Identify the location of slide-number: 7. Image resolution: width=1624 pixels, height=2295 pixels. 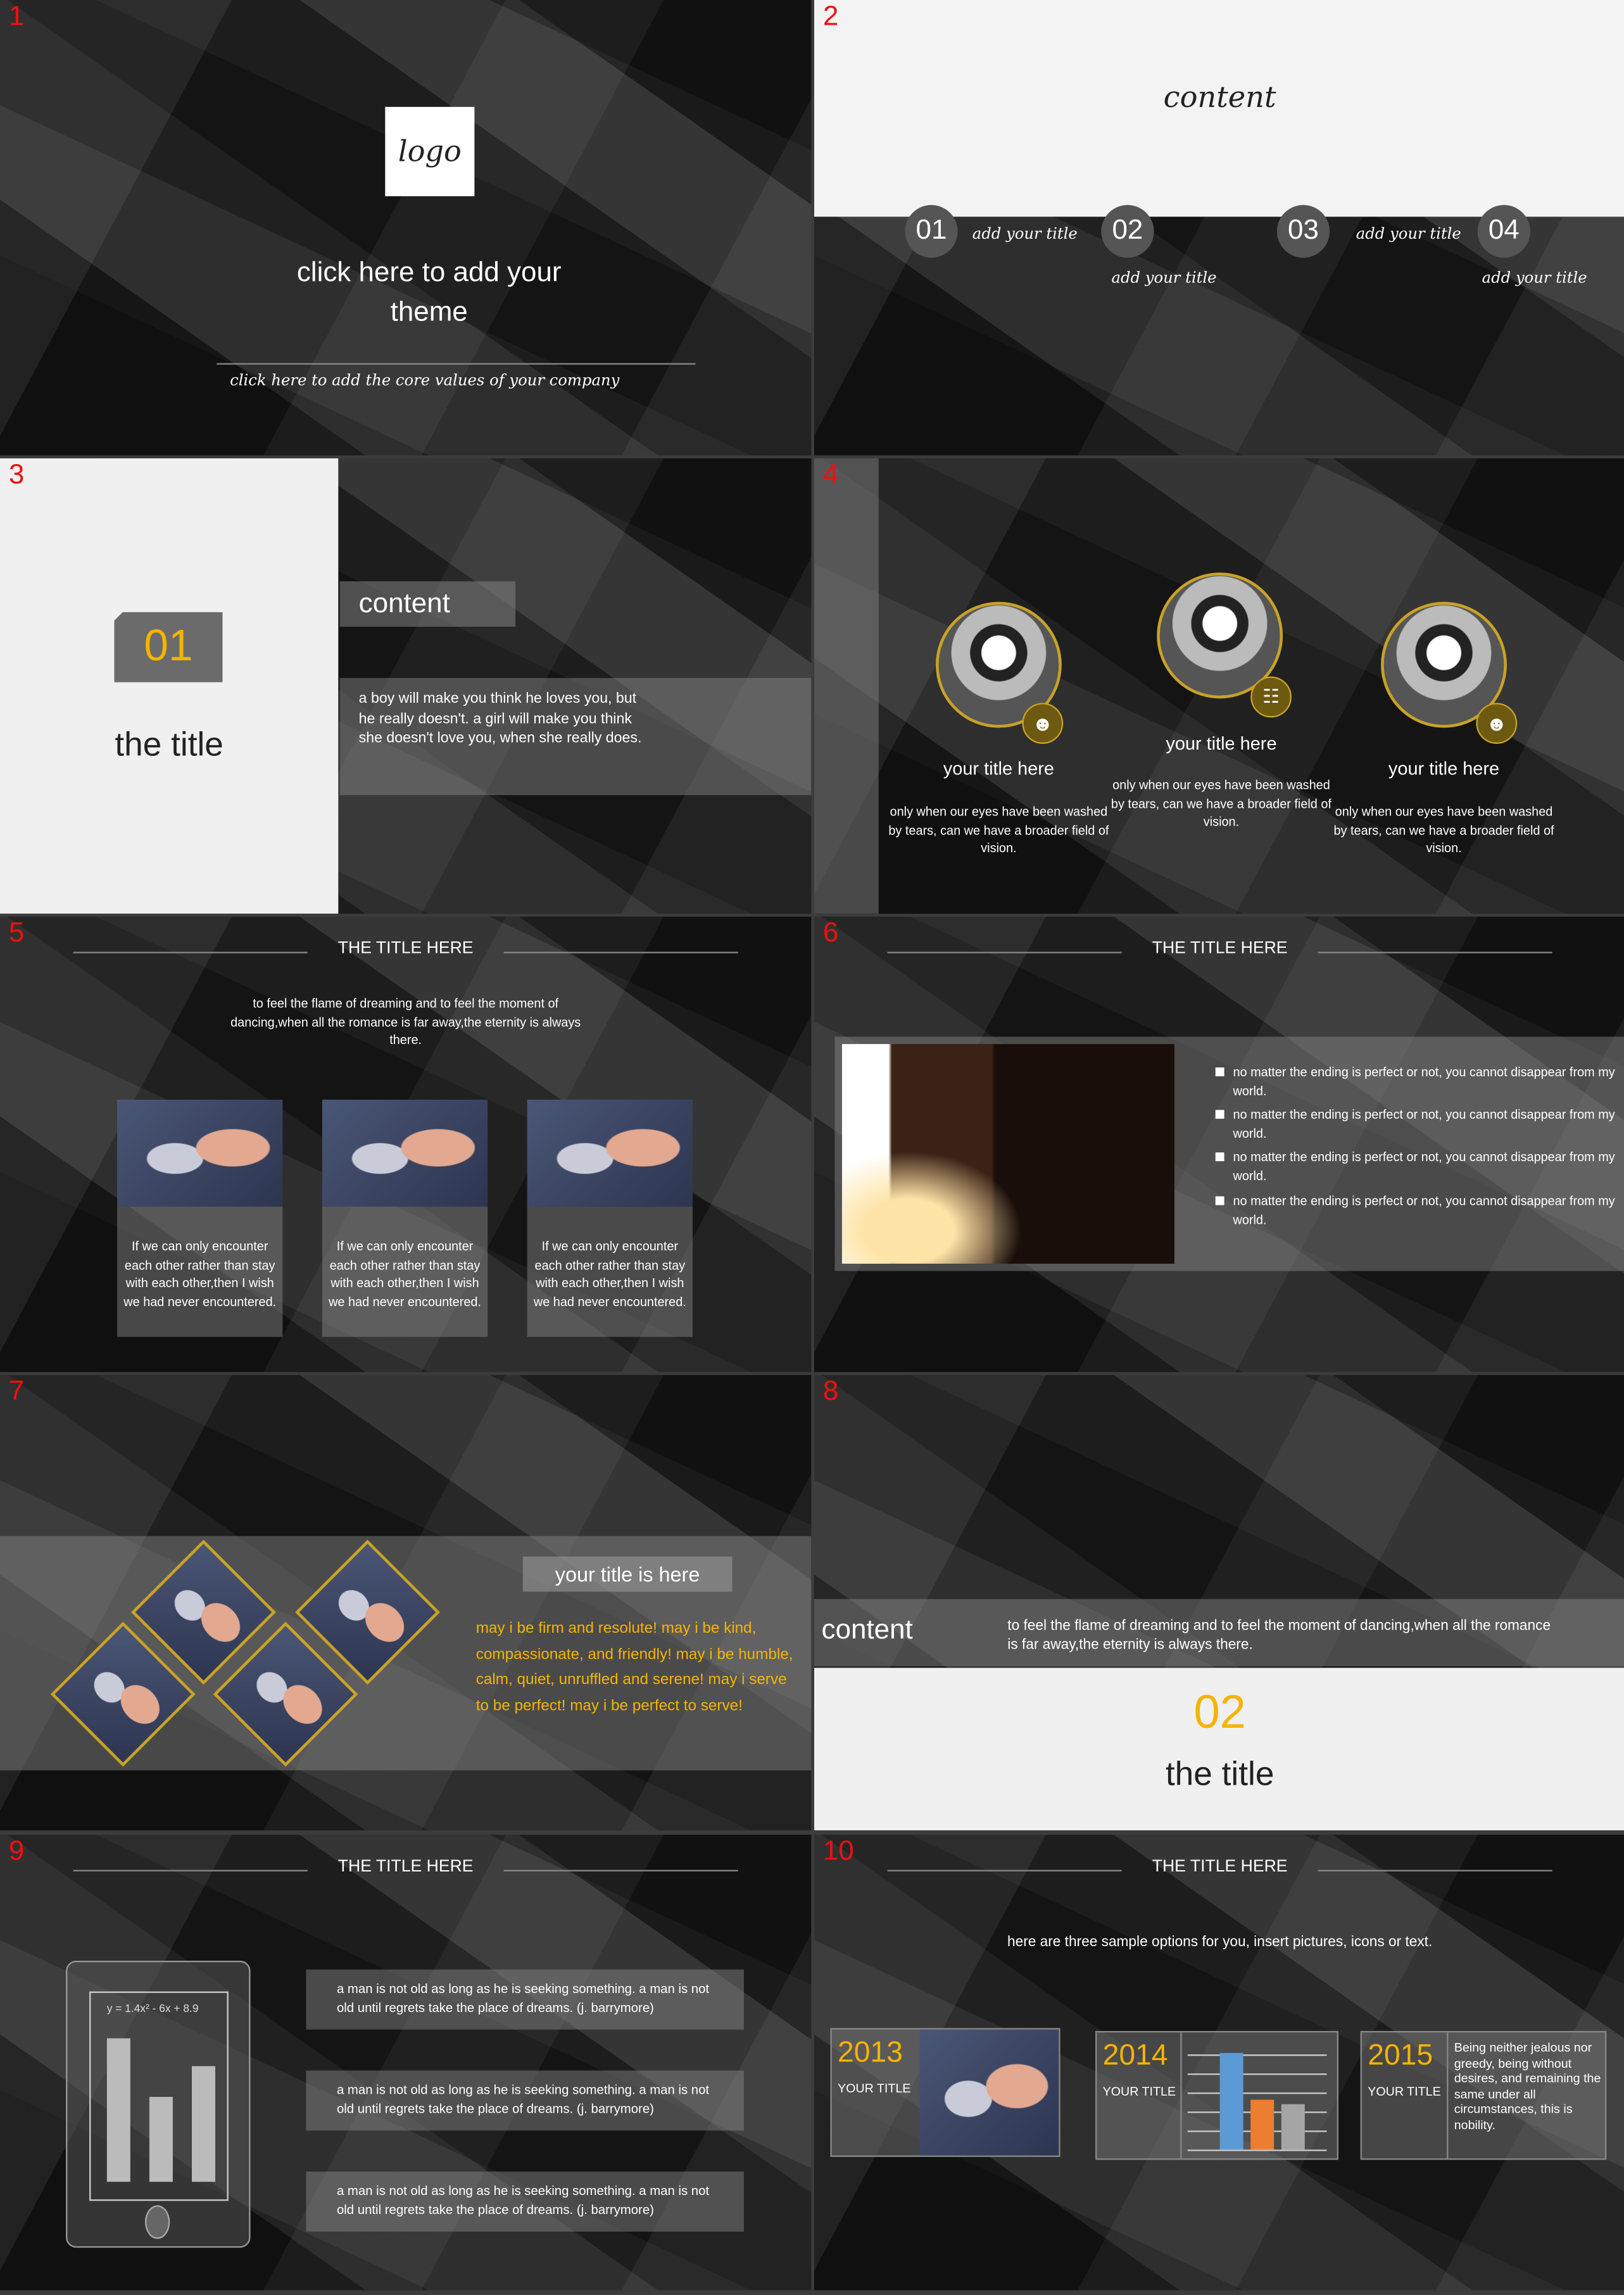
(16, 1391).